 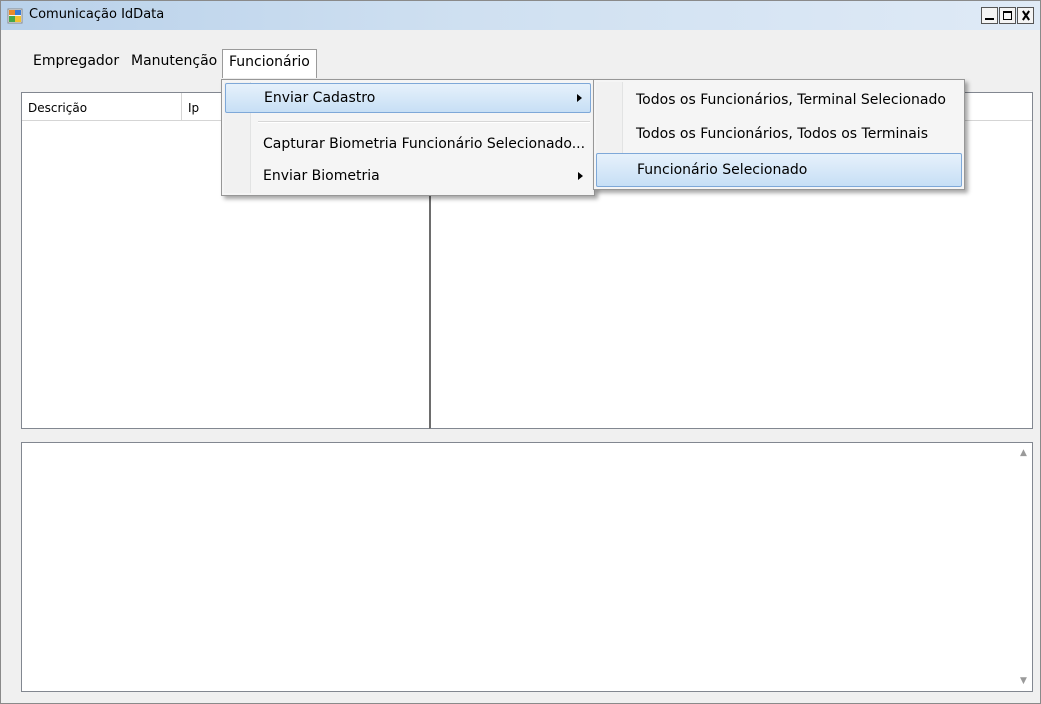 I want to click on menu-empregador: Empregador, so click(x=76, y=61).